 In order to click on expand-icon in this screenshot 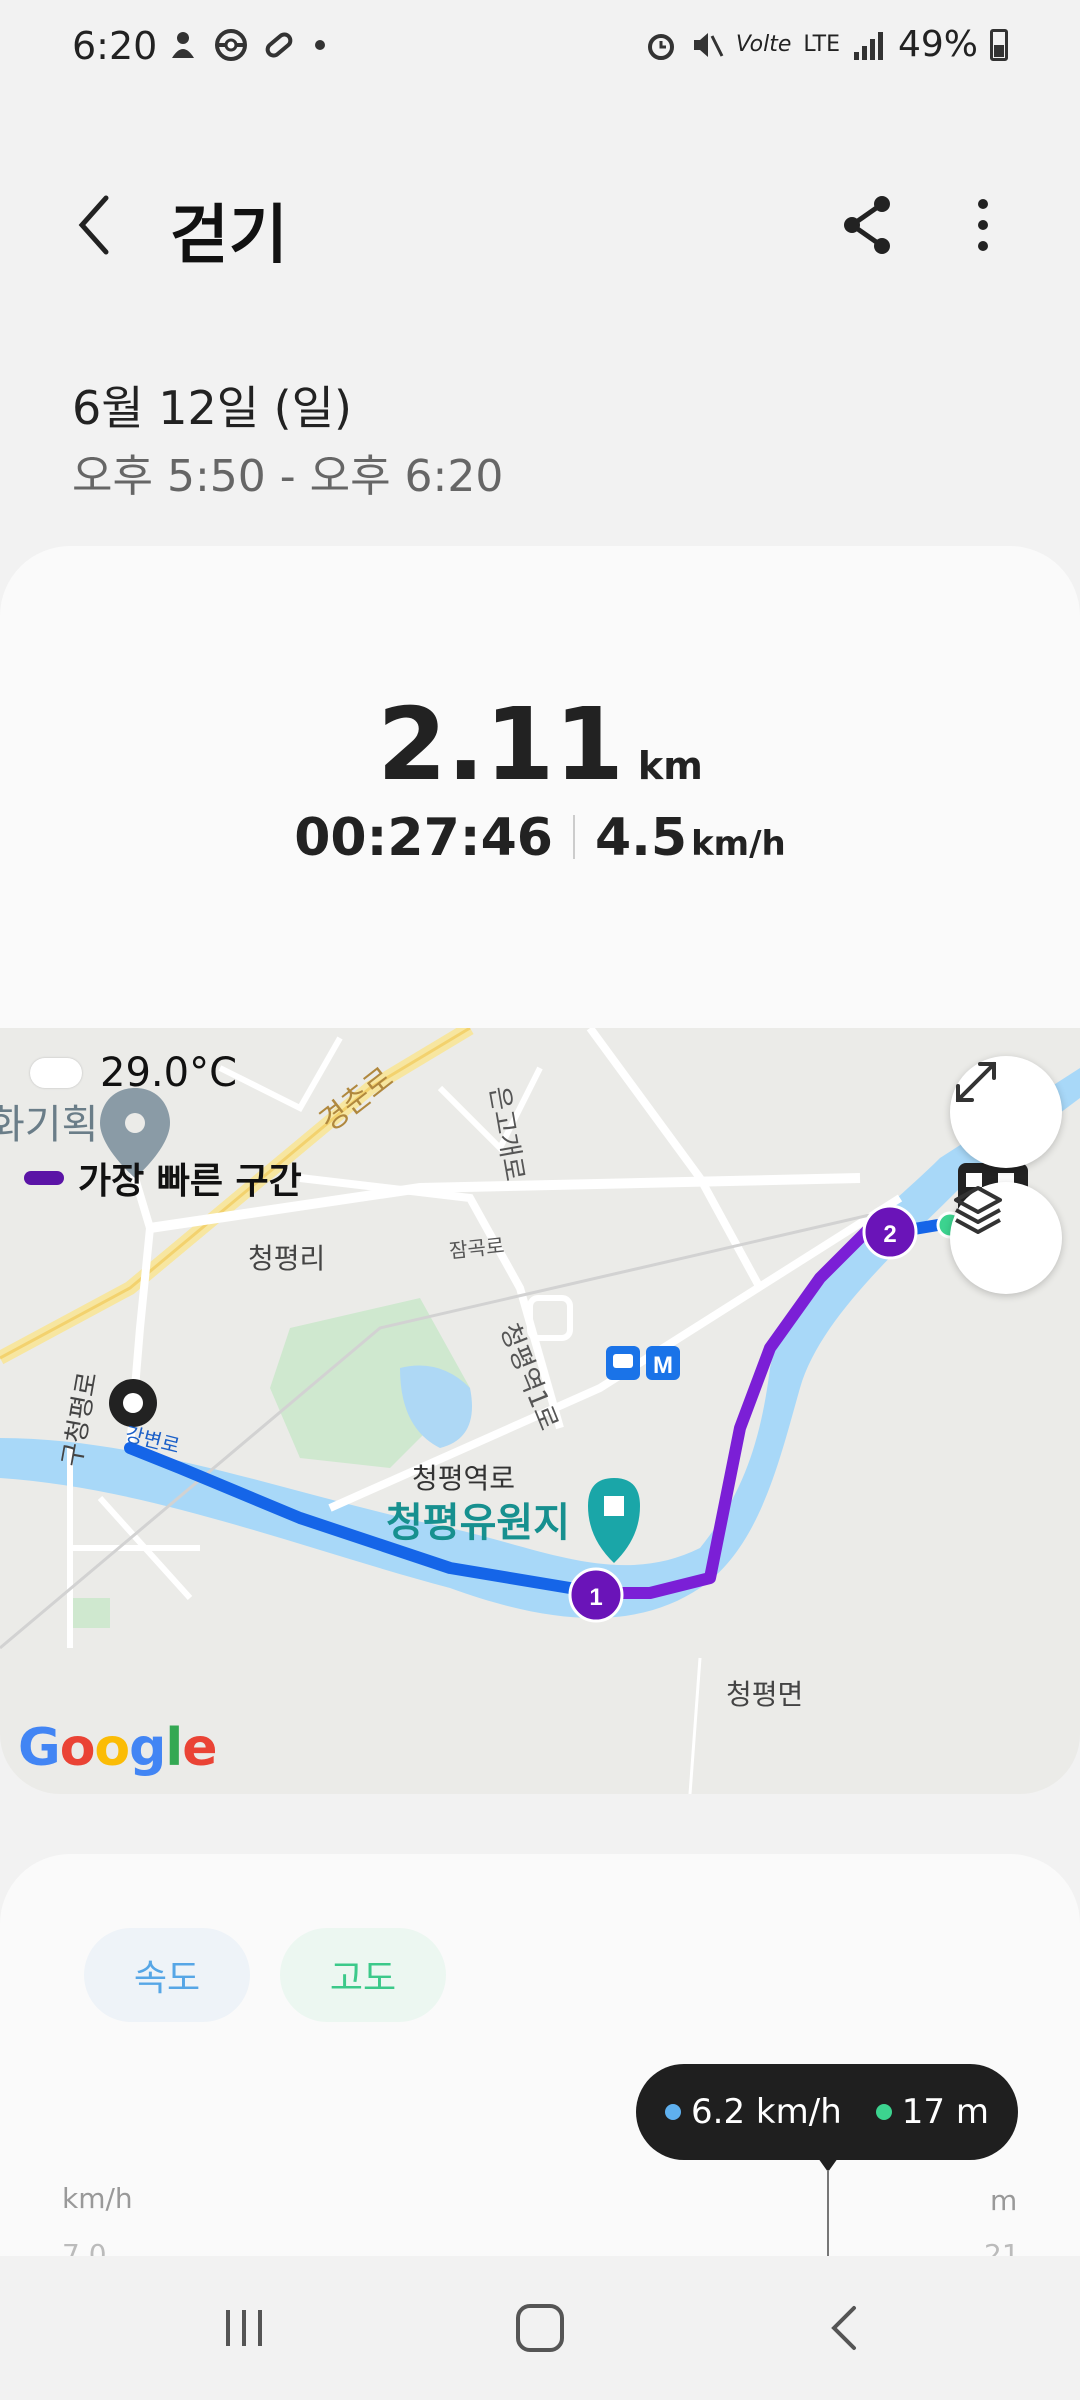, I will do `click(976, 1082)`.